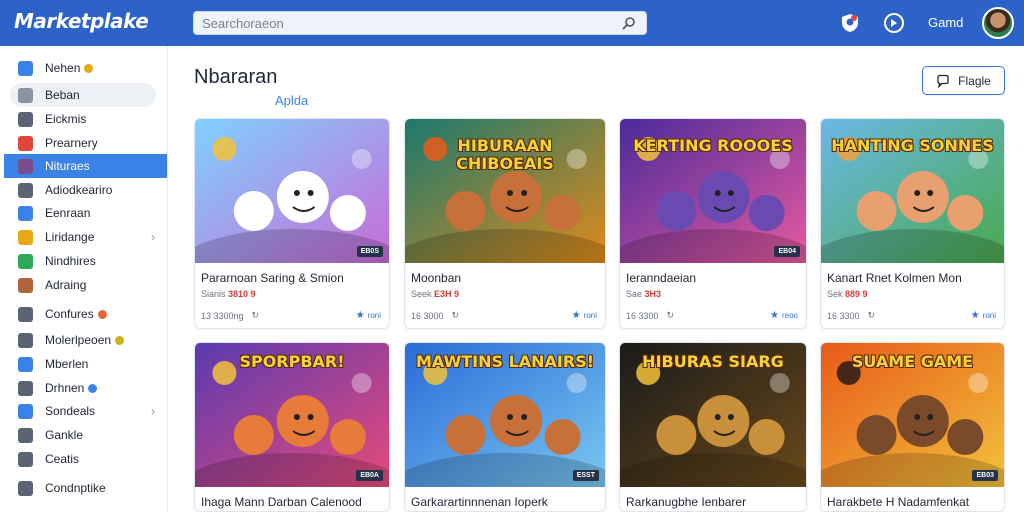  Describe the element at coordinates (713, 145) in the screenshot. I see `thumbnail-banner-text: KERTING ROOOES` at that location.